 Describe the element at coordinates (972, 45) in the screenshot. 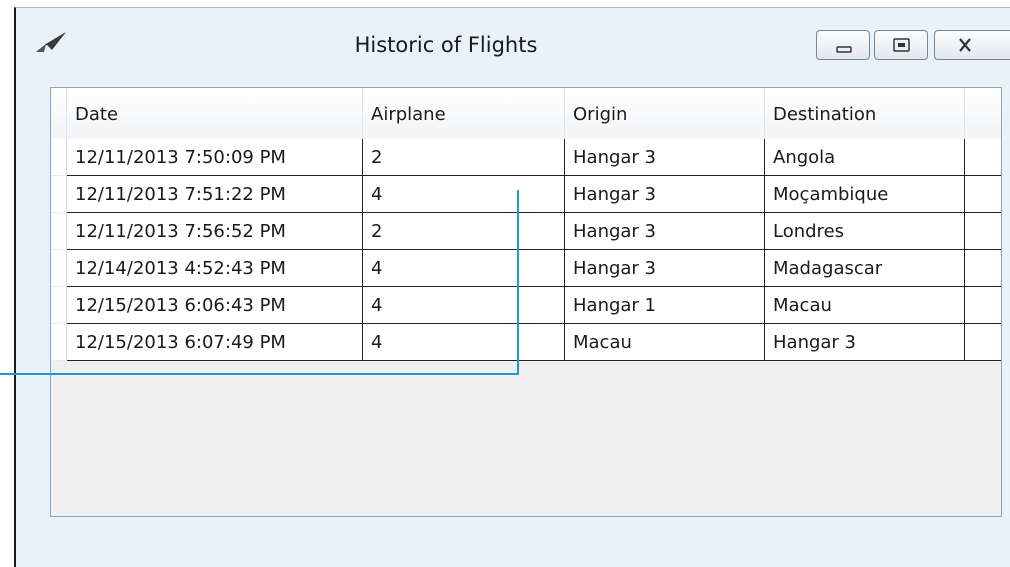

I see `close-button` at that location.